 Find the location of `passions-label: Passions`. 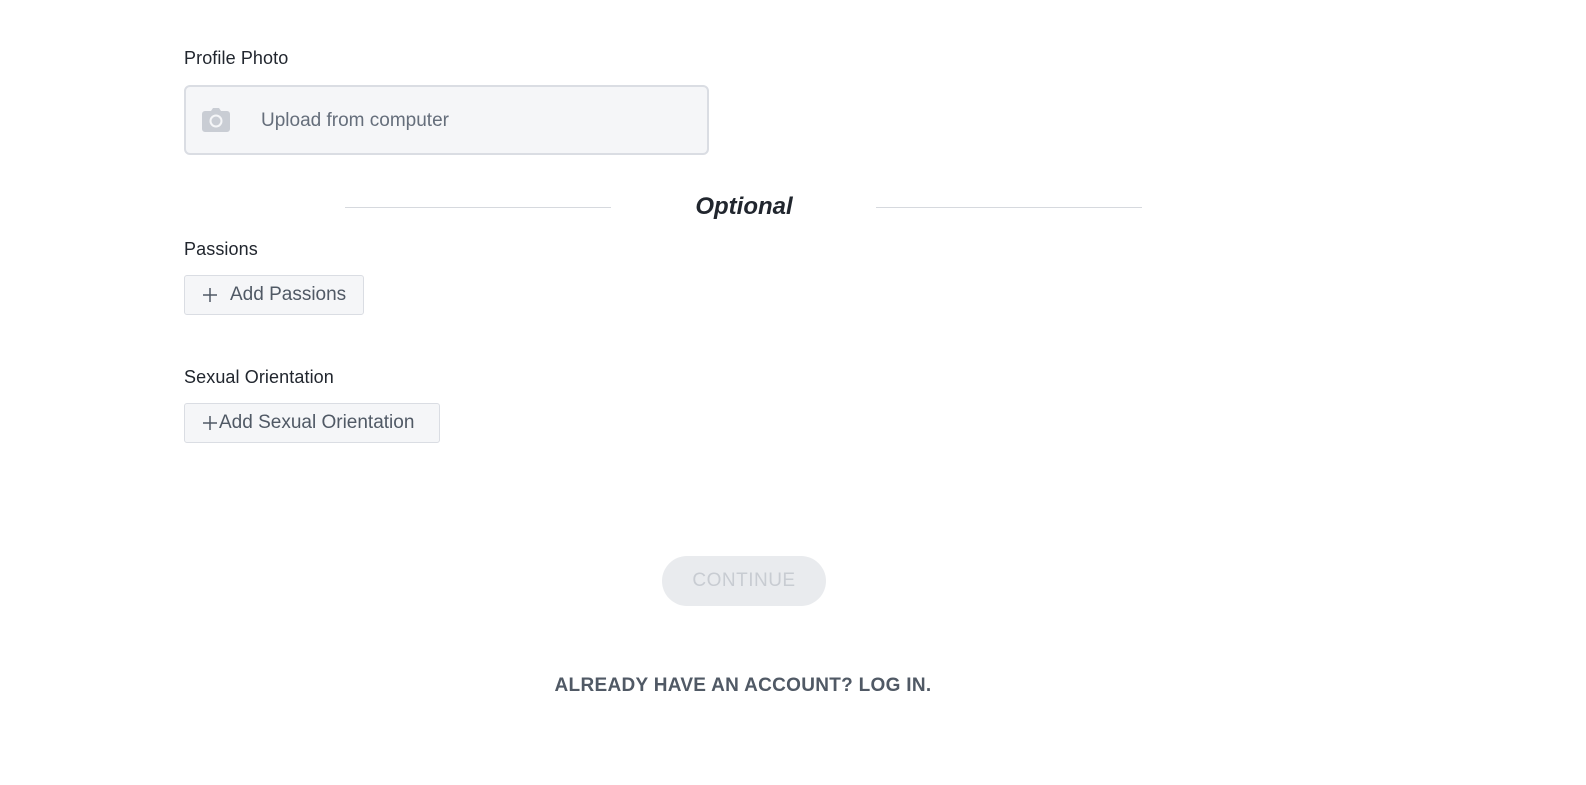

passions-label: Passions is located at coordinates (221, 249).